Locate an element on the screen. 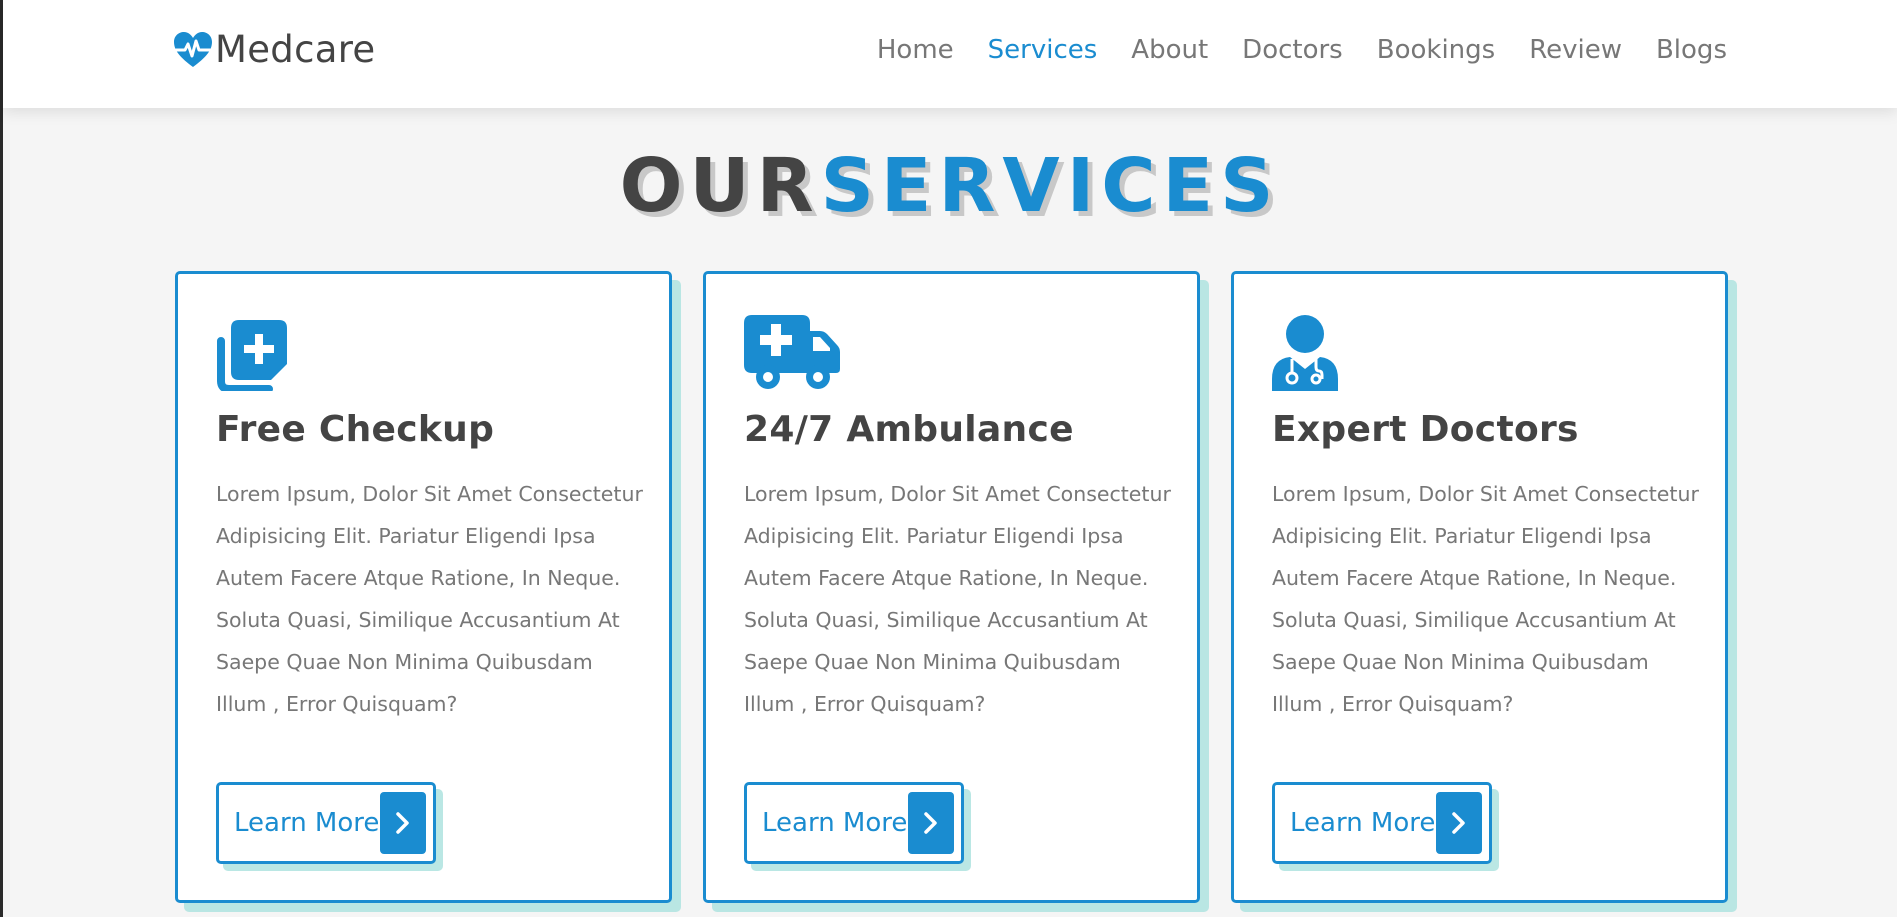 The height and width of the screenshot is (917, 1897). section-title-part2: SERVICES is located at coordinates (1050, 186).